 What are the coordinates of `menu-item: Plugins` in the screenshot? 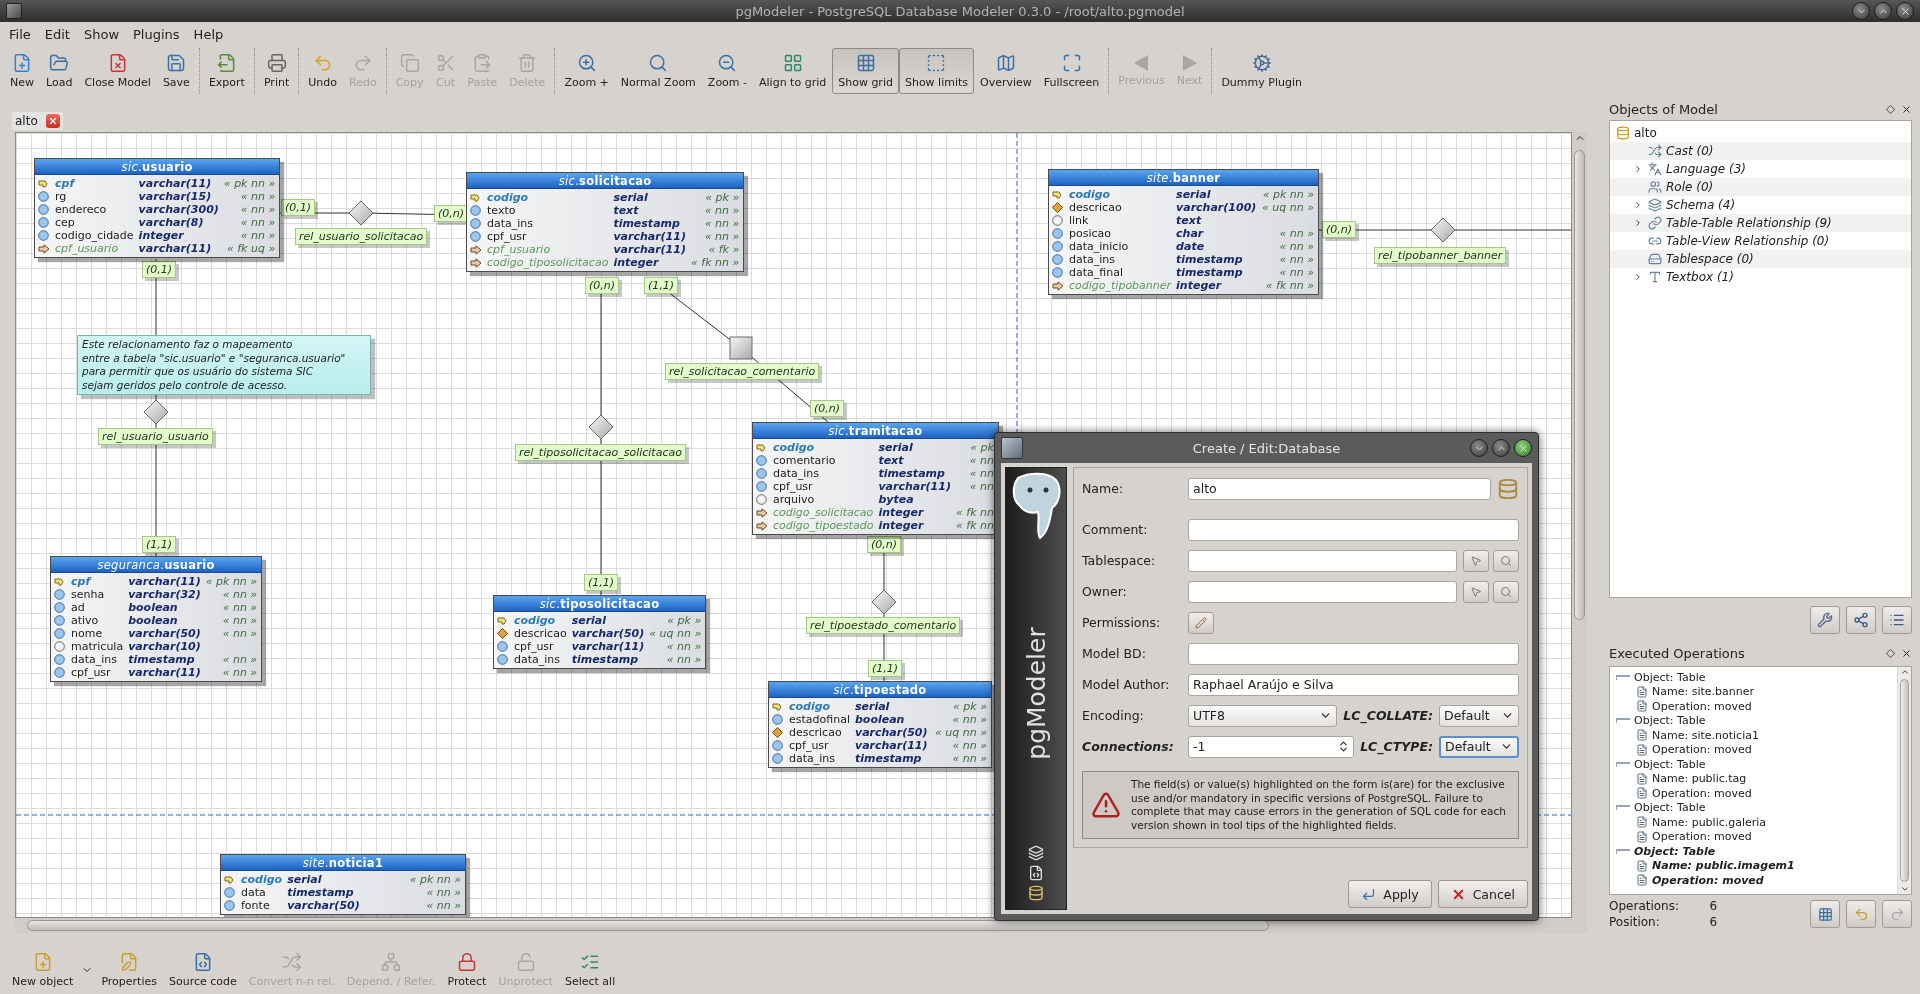 It's located at (156, 34).